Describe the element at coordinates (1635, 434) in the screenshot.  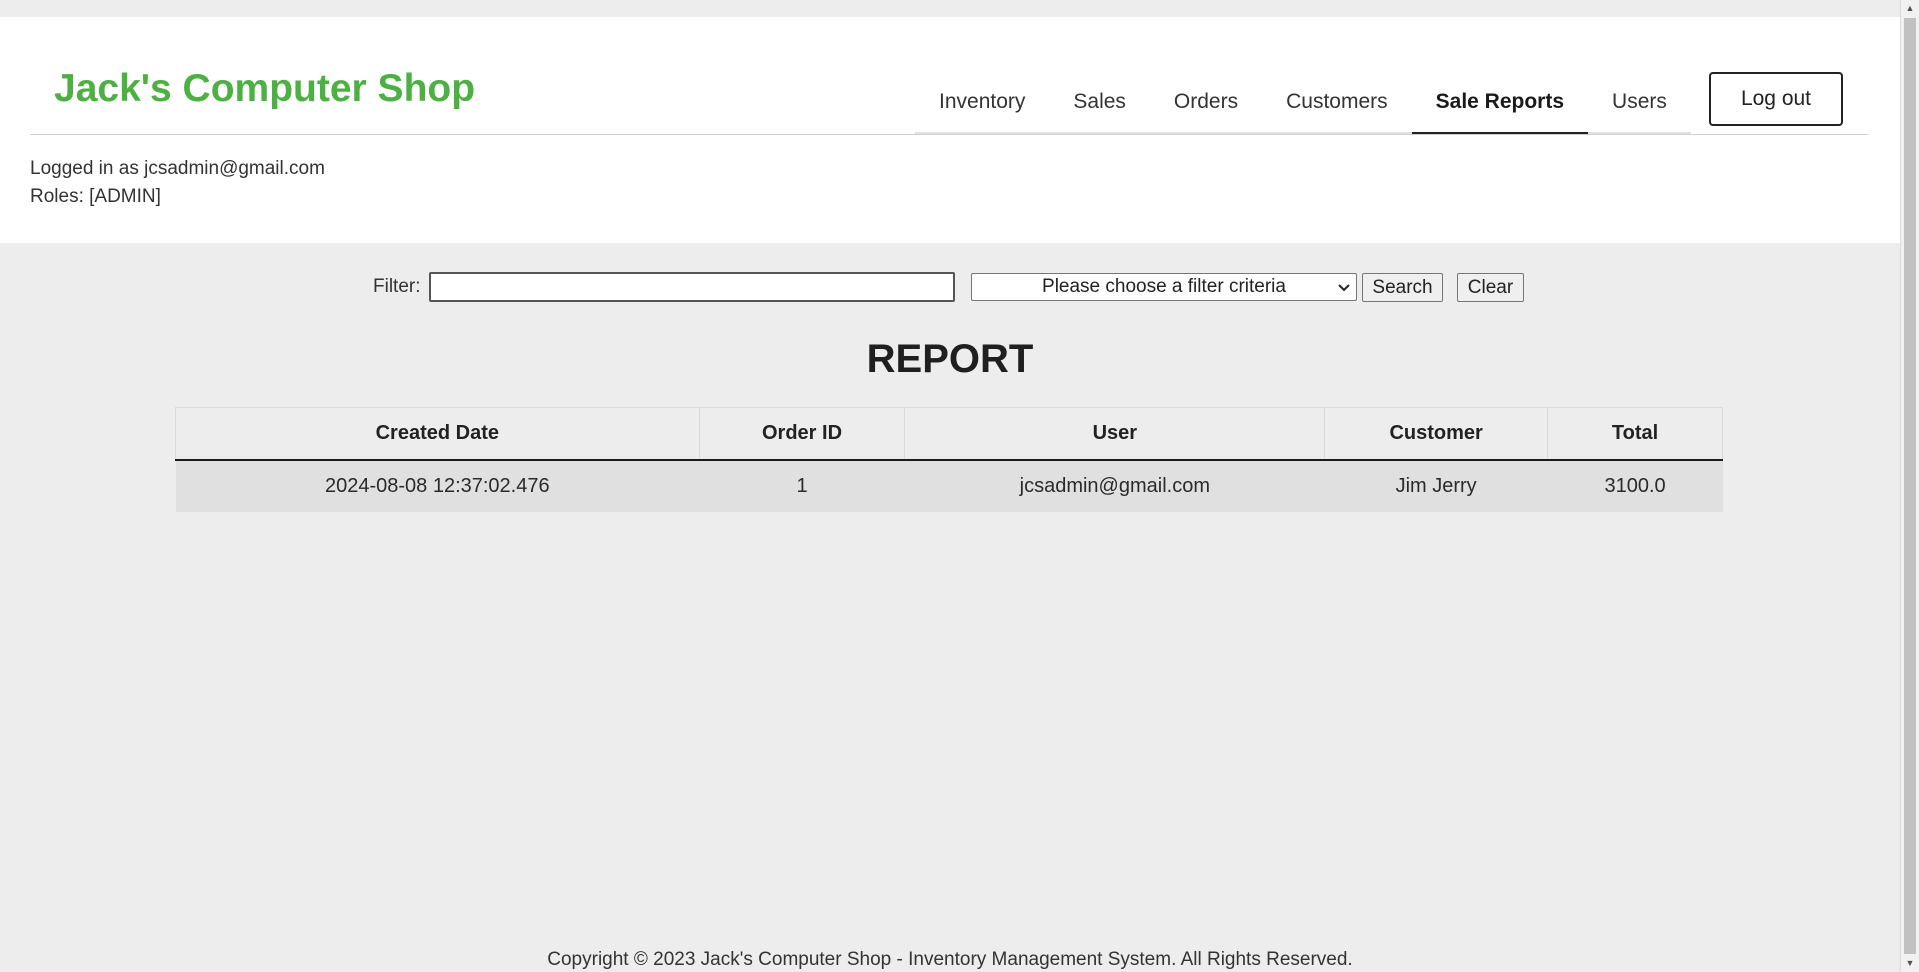
I see `column-header-total: Total` at that location.